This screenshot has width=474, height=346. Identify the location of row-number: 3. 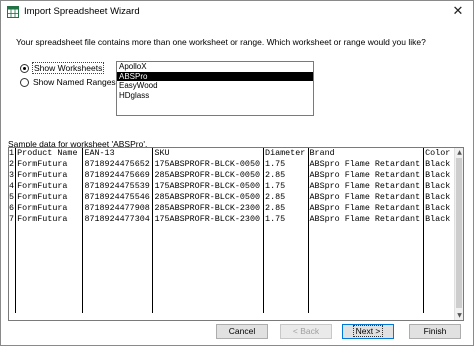
(13, 175).